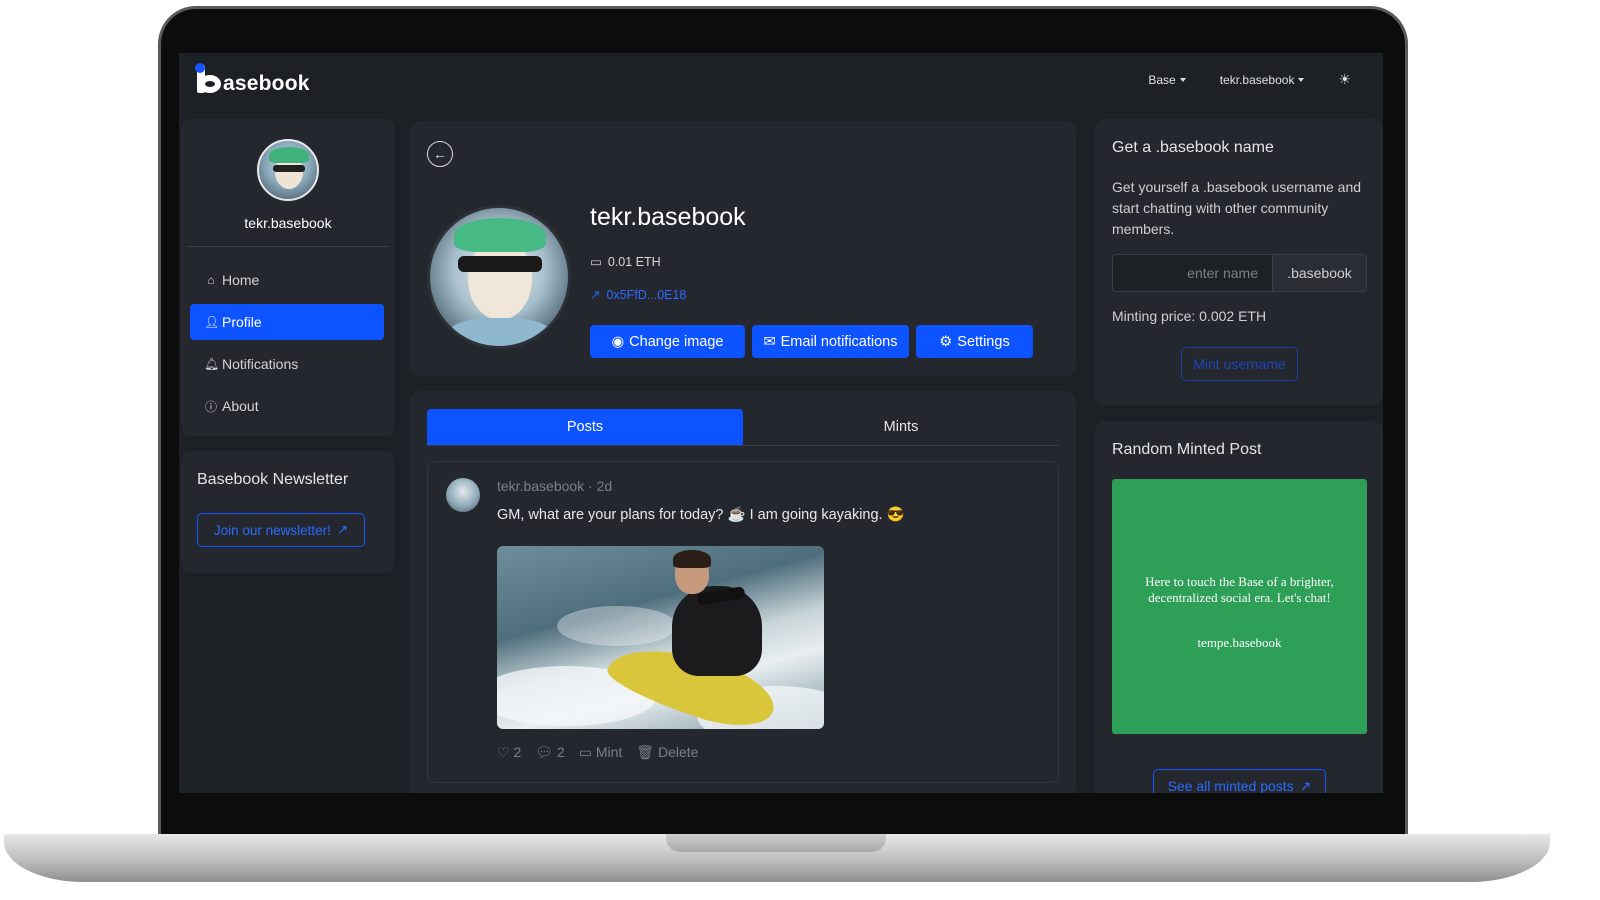 This screenshot has height=900, width=1600. I want to click on sidebar-item-label: Profile, so click(242, 322).